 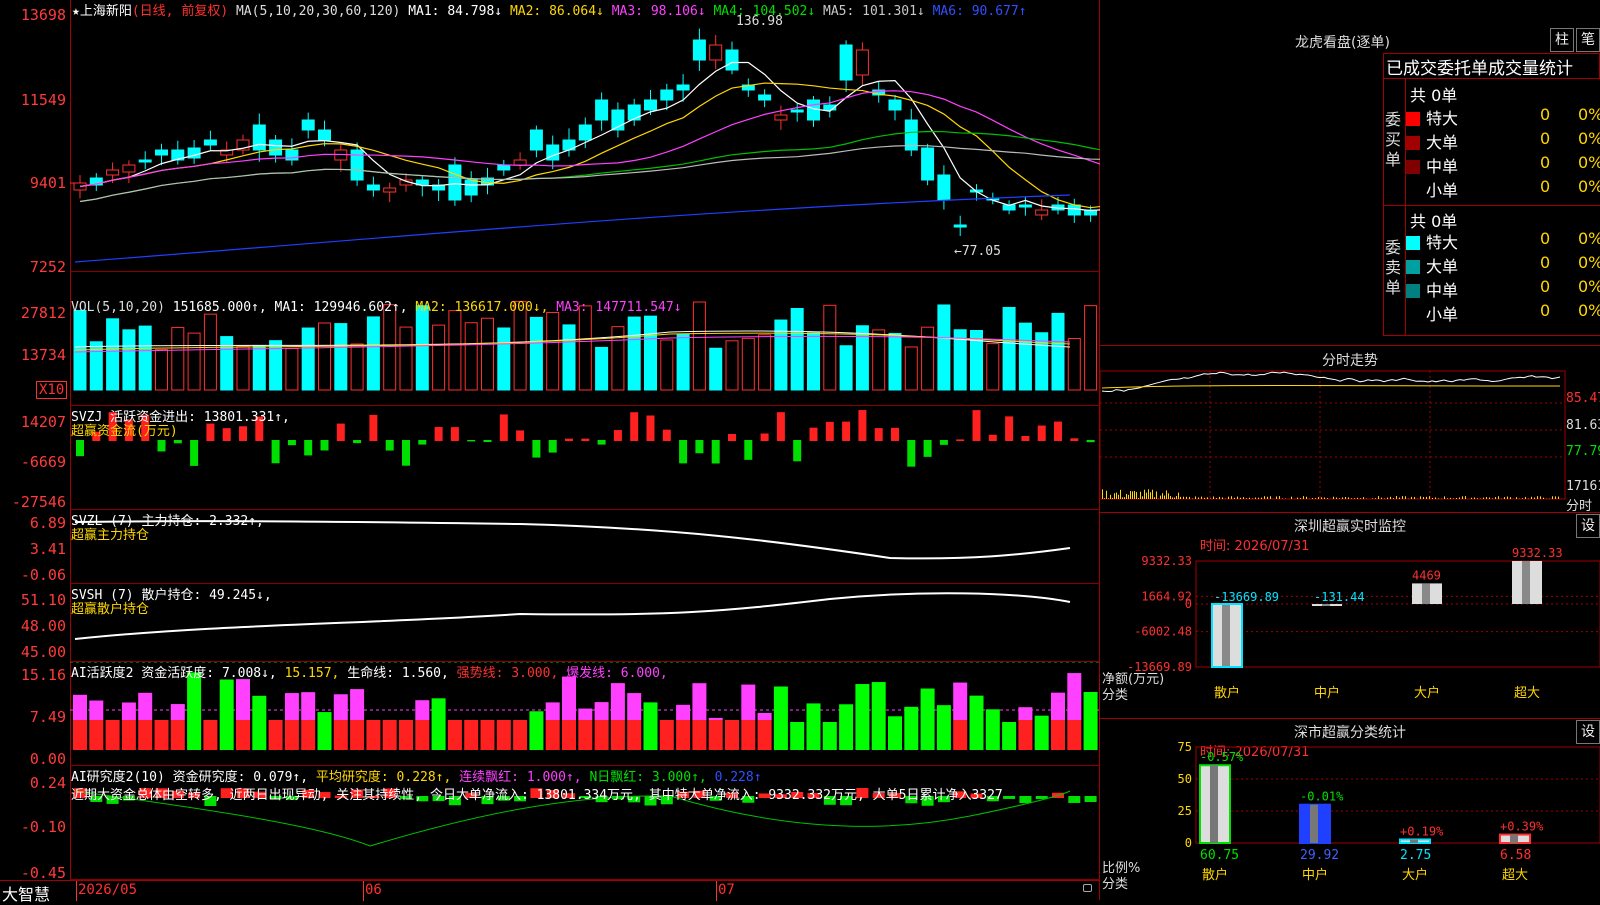 What do you see at coordinates (585, 623) in the screenshot?
I see `svsh-pane: SVSH (7) 散户持仓: 49.245↓, 超赢散户持仓` at bounding box center [585, 623].